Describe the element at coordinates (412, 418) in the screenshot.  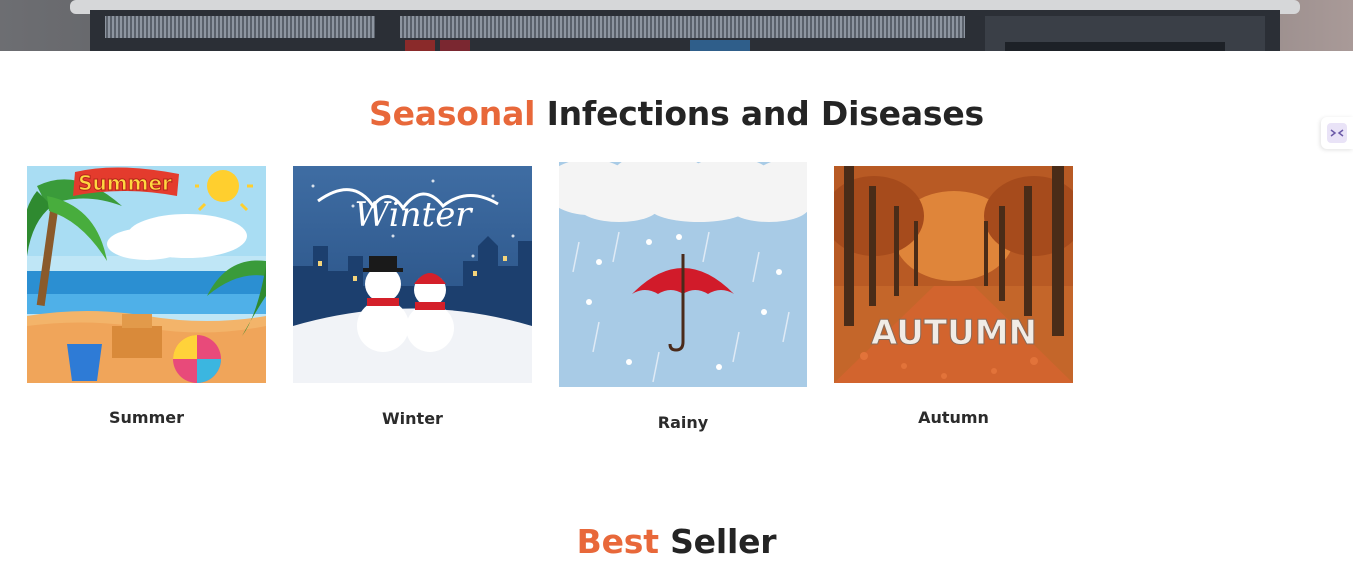
I see `season-label-winter: Winter` at that location.